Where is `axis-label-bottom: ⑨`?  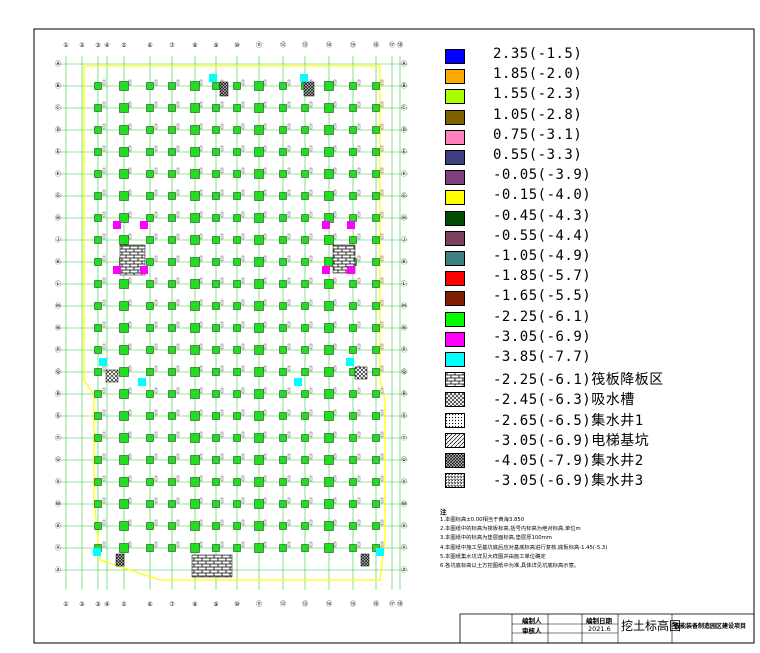
axis-label-bottom: ⑨ is located at coordinates (215, 604).